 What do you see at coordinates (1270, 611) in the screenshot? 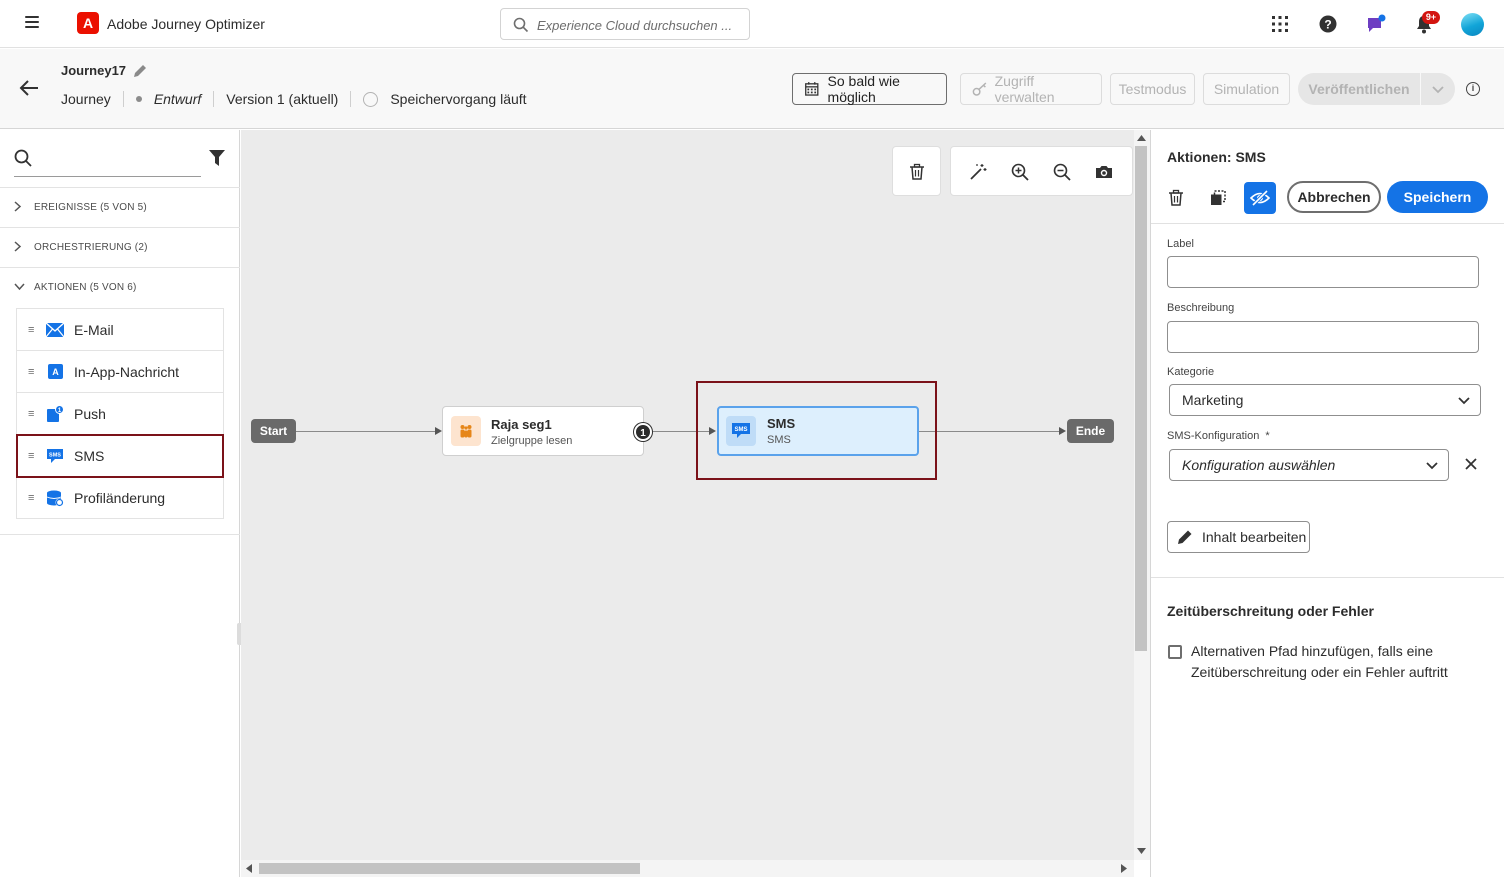
I see `timeout-section-title: Zeitüberschreitung oder Fehler` at bounding box center [1270, 611].